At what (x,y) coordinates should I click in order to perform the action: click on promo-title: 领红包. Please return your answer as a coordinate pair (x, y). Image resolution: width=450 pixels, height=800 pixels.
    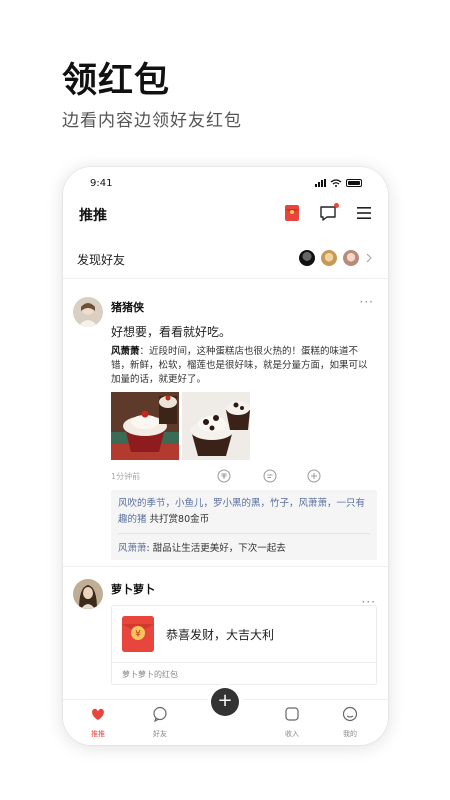
    Looking at the image, I should click on (116, 81).